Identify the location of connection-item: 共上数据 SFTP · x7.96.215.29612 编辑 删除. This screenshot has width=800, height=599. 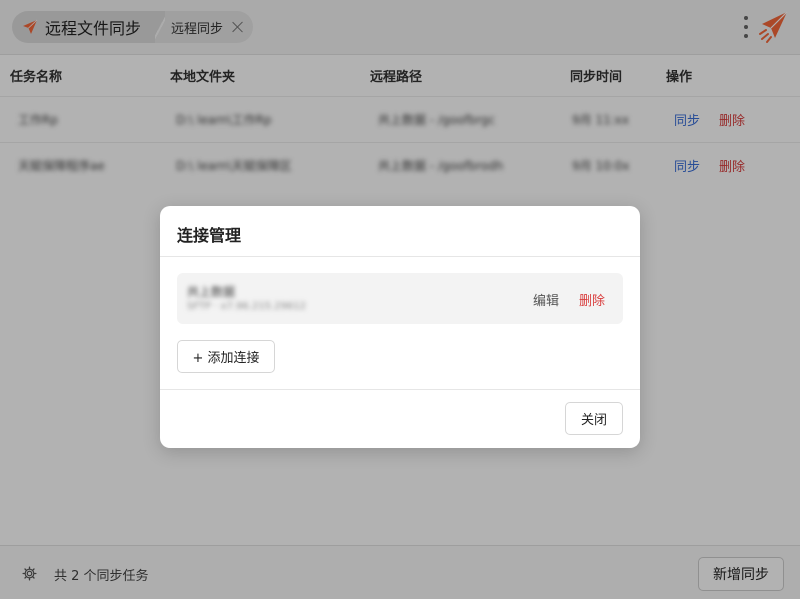
(400, 298).